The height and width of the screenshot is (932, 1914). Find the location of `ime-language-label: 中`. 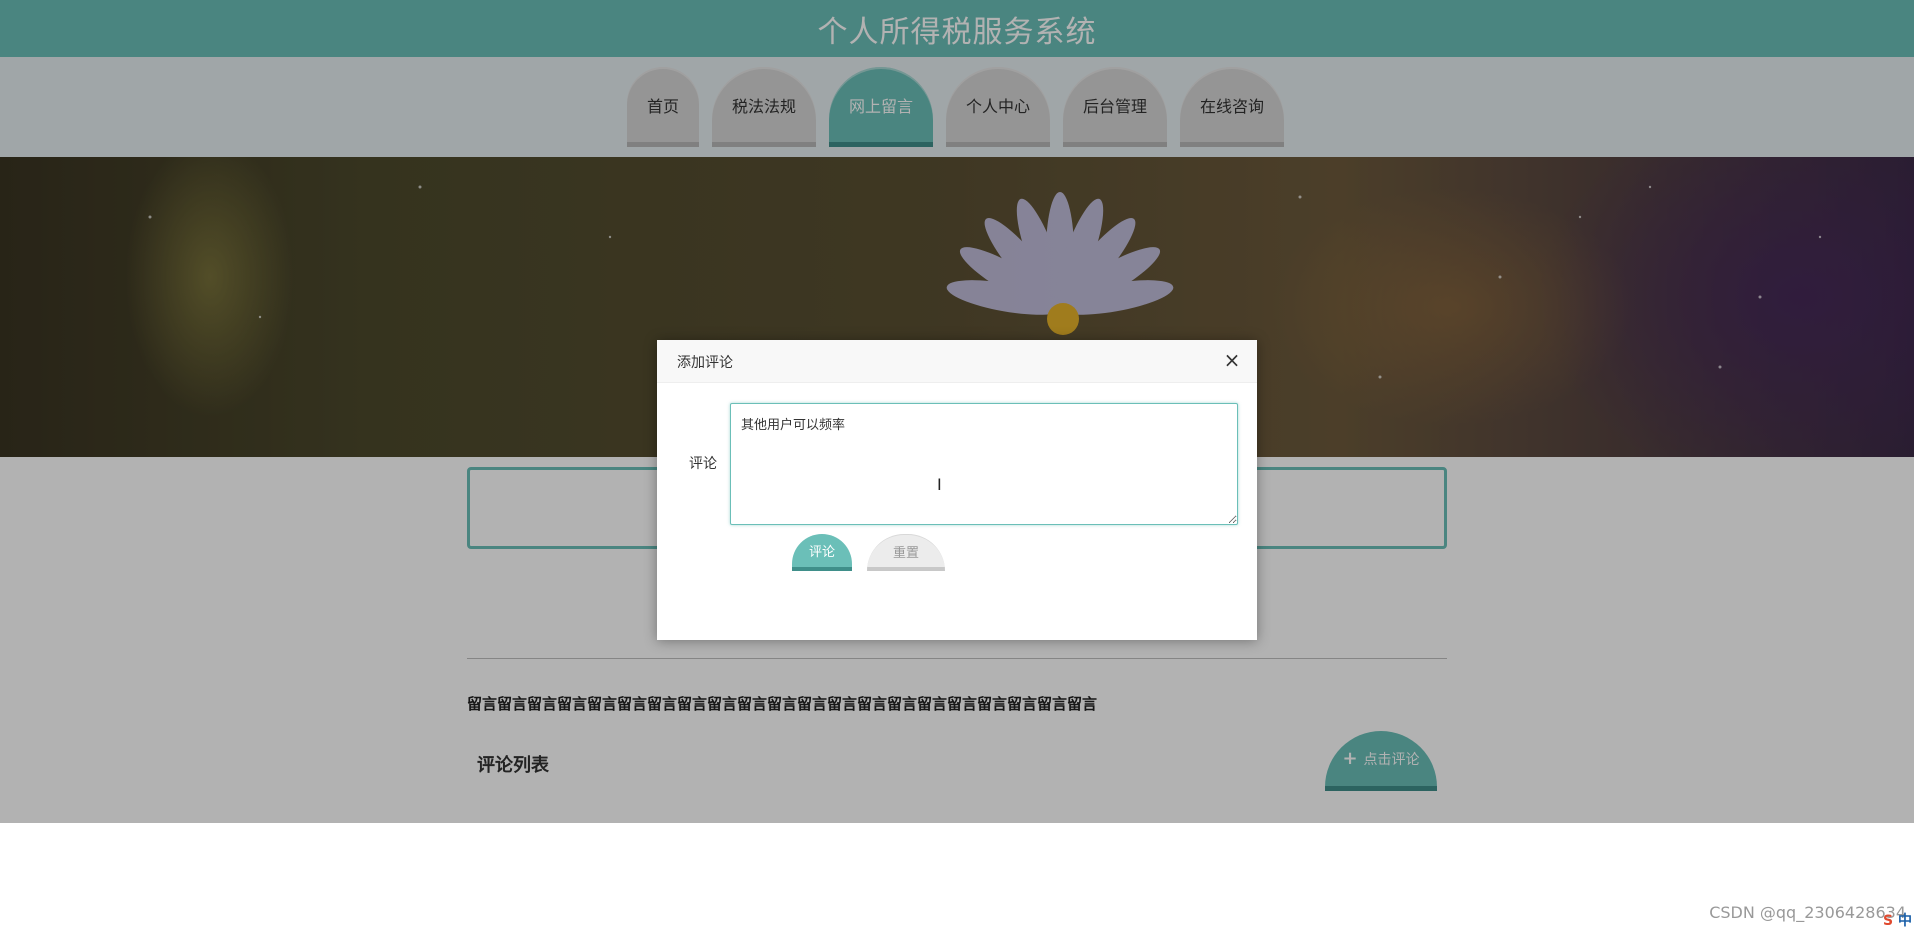

ime-language-label: 中 is located at coordinates (1905, 921).